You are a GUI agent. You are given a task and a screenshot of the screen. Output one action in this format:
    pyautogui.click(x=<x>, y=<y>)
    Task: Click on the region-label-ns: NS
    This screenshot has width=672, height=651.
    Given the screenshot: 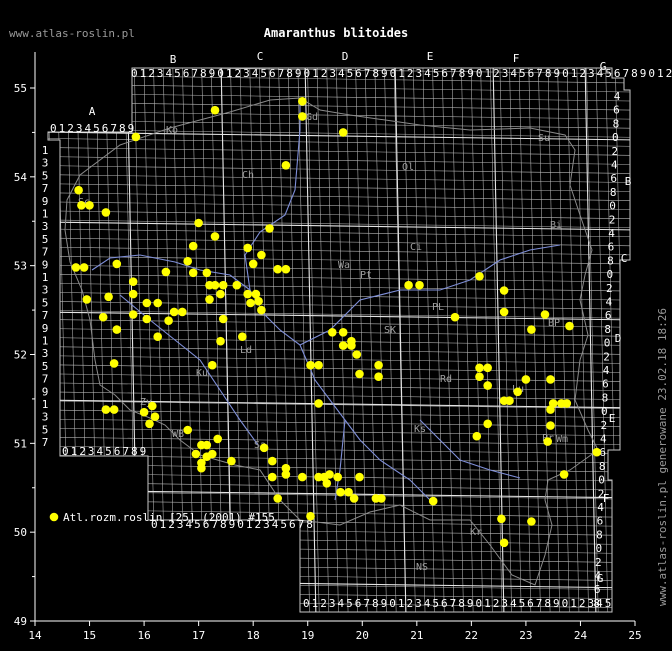 What is the action you would take?
    pyautogui.click(x=422, y=567)
    